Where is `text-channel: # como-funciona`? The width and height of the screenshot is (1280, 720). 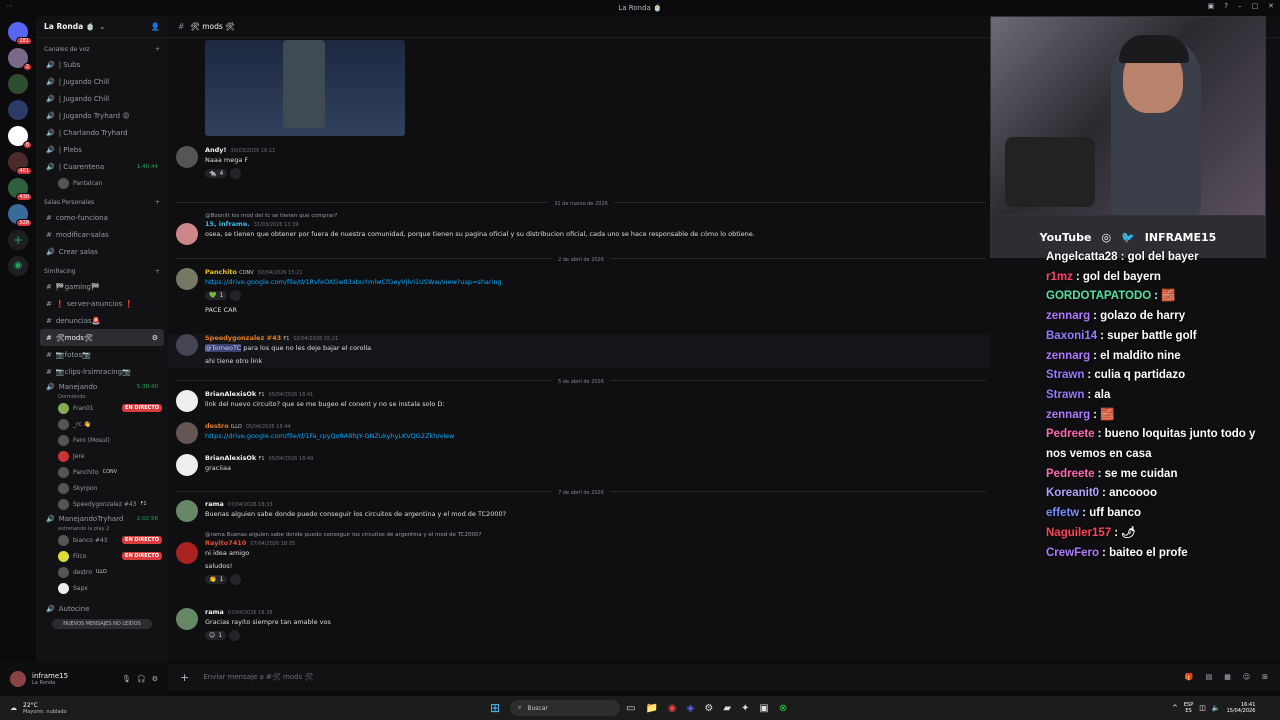
text-channel: # como-funciona is located at coordinates (102, 217).